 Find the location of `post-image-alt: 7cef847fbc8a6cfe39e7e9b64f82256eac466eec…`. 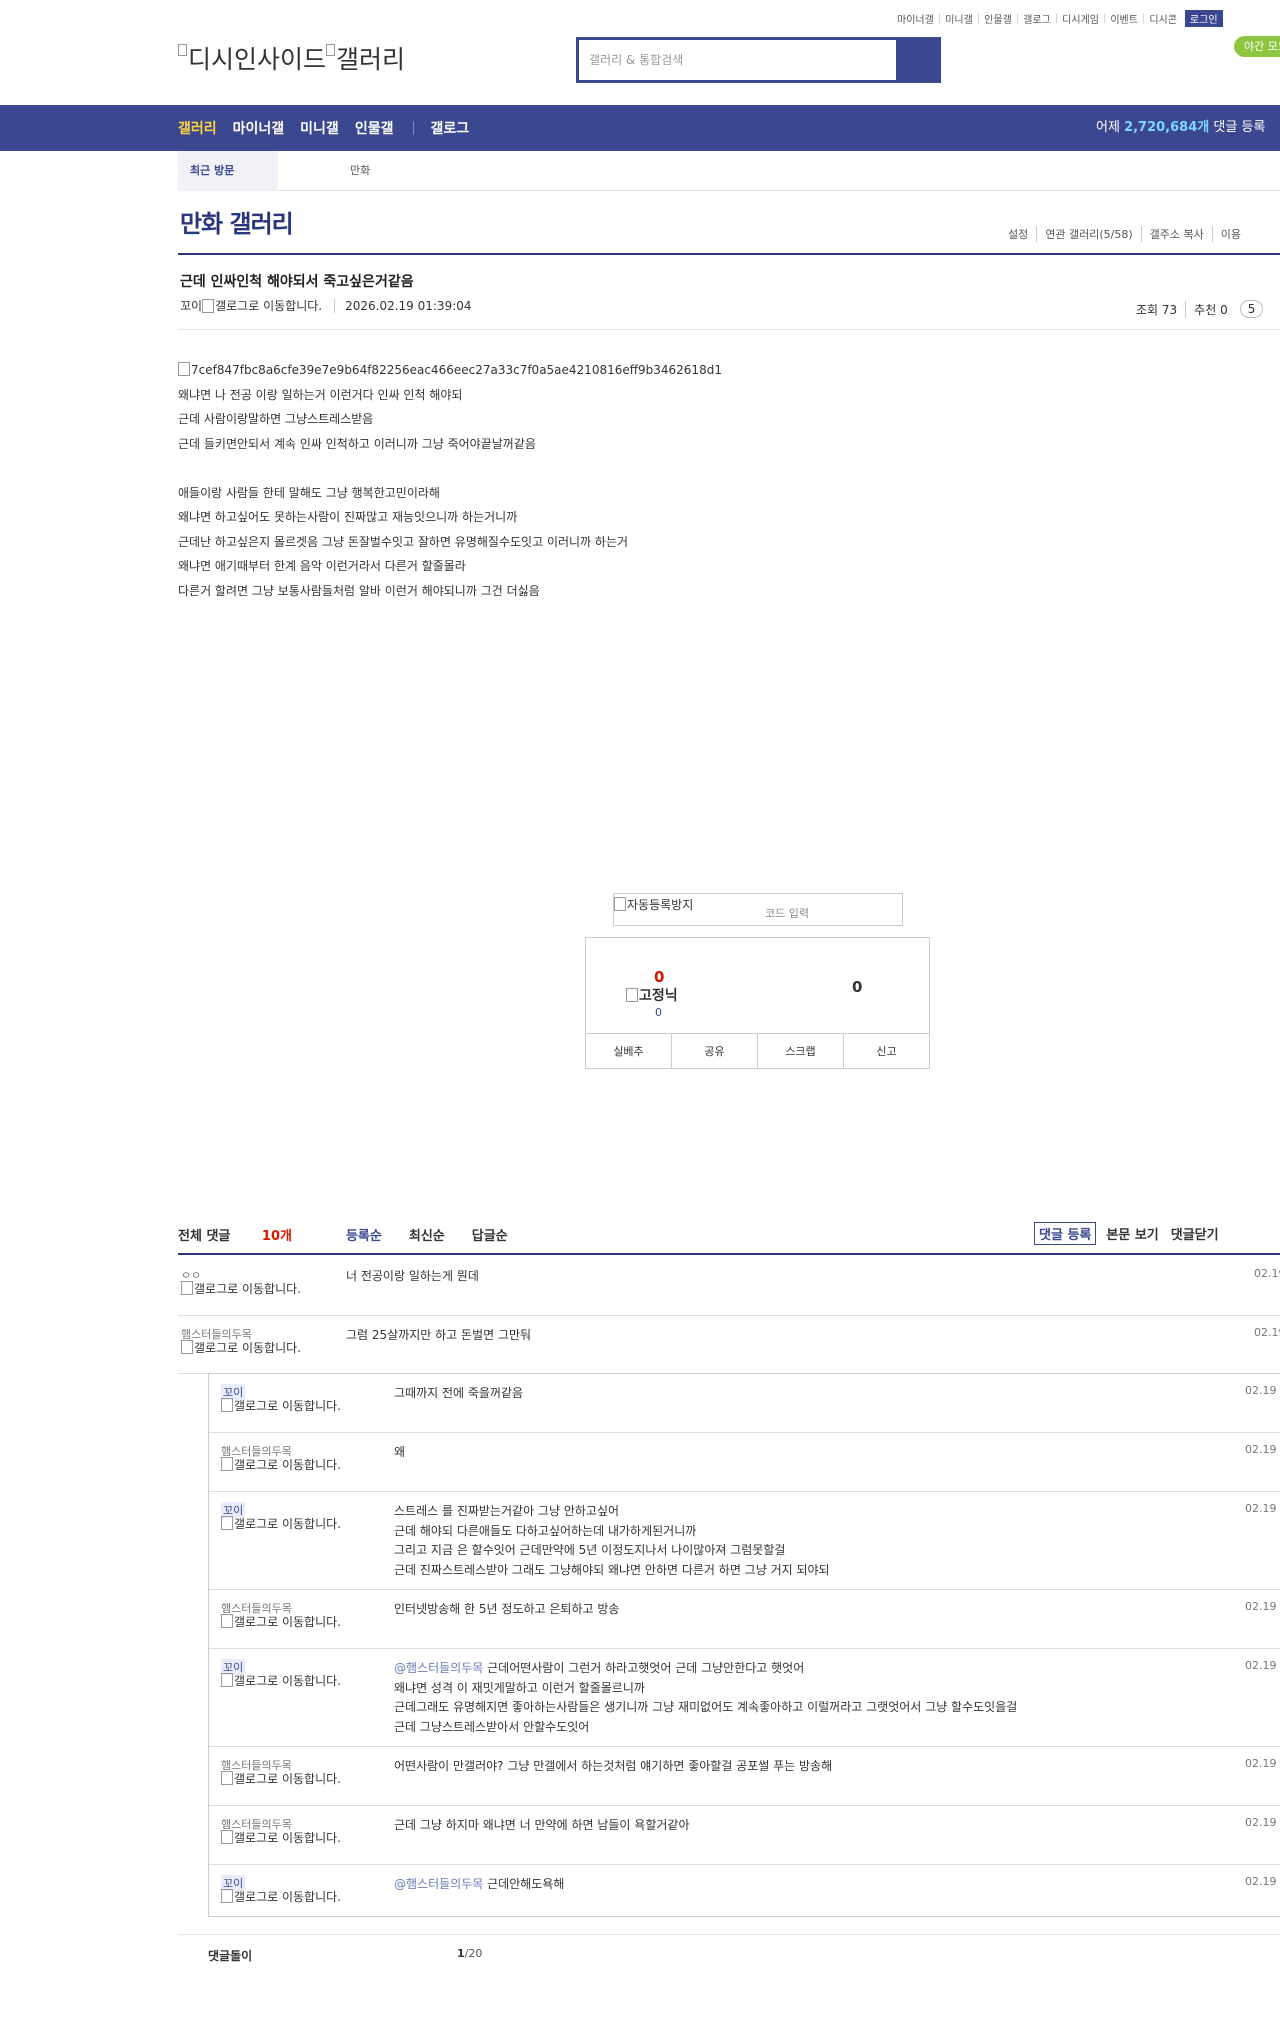

post-image-alt: 7cef847fbc8a6cfe39e7e9b64f82256eac466eec… is located at coordinates (456, 370).